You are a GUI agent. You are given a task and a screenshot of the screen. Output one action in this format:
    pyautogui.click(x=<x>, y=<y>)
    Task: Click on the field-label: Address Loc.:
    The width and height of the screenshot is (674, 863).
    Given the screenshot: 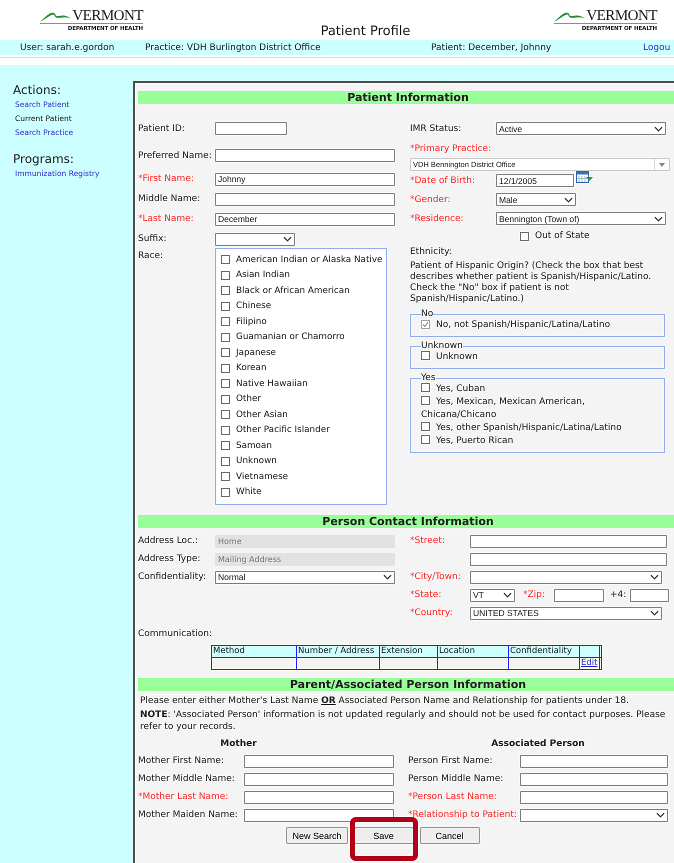 What is the action you would take?
    pyautogui.click(x=168, y=541)
    